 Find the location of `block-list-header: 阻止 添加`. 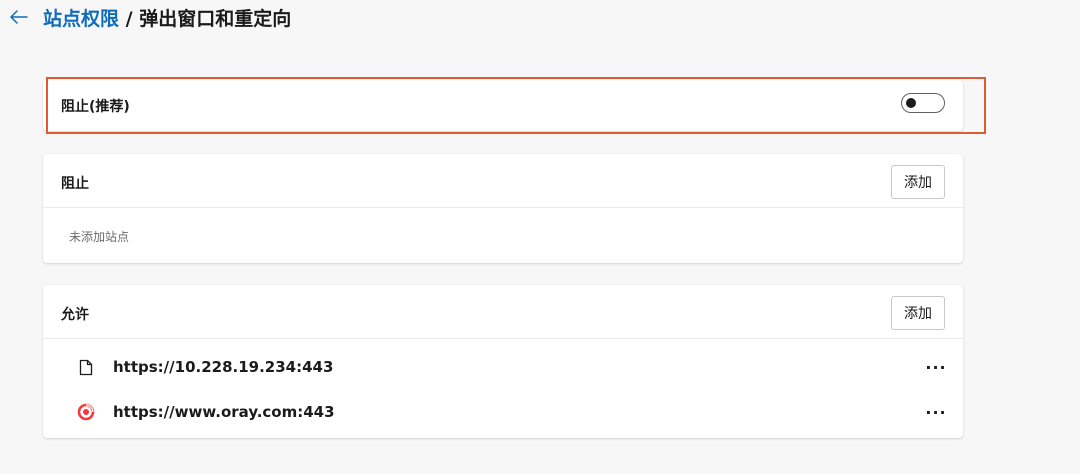

block-list-header: 阻止 添加 is located at coordinates (503, 181).